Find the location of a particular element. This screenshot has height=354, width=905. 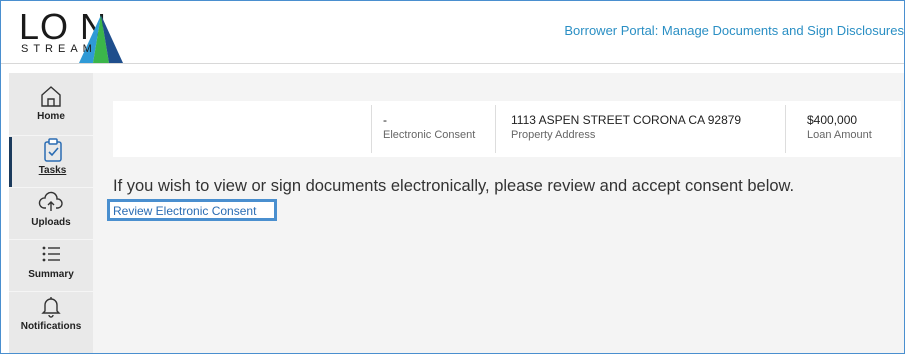

bell-icon is located at coordinates (51, 307).